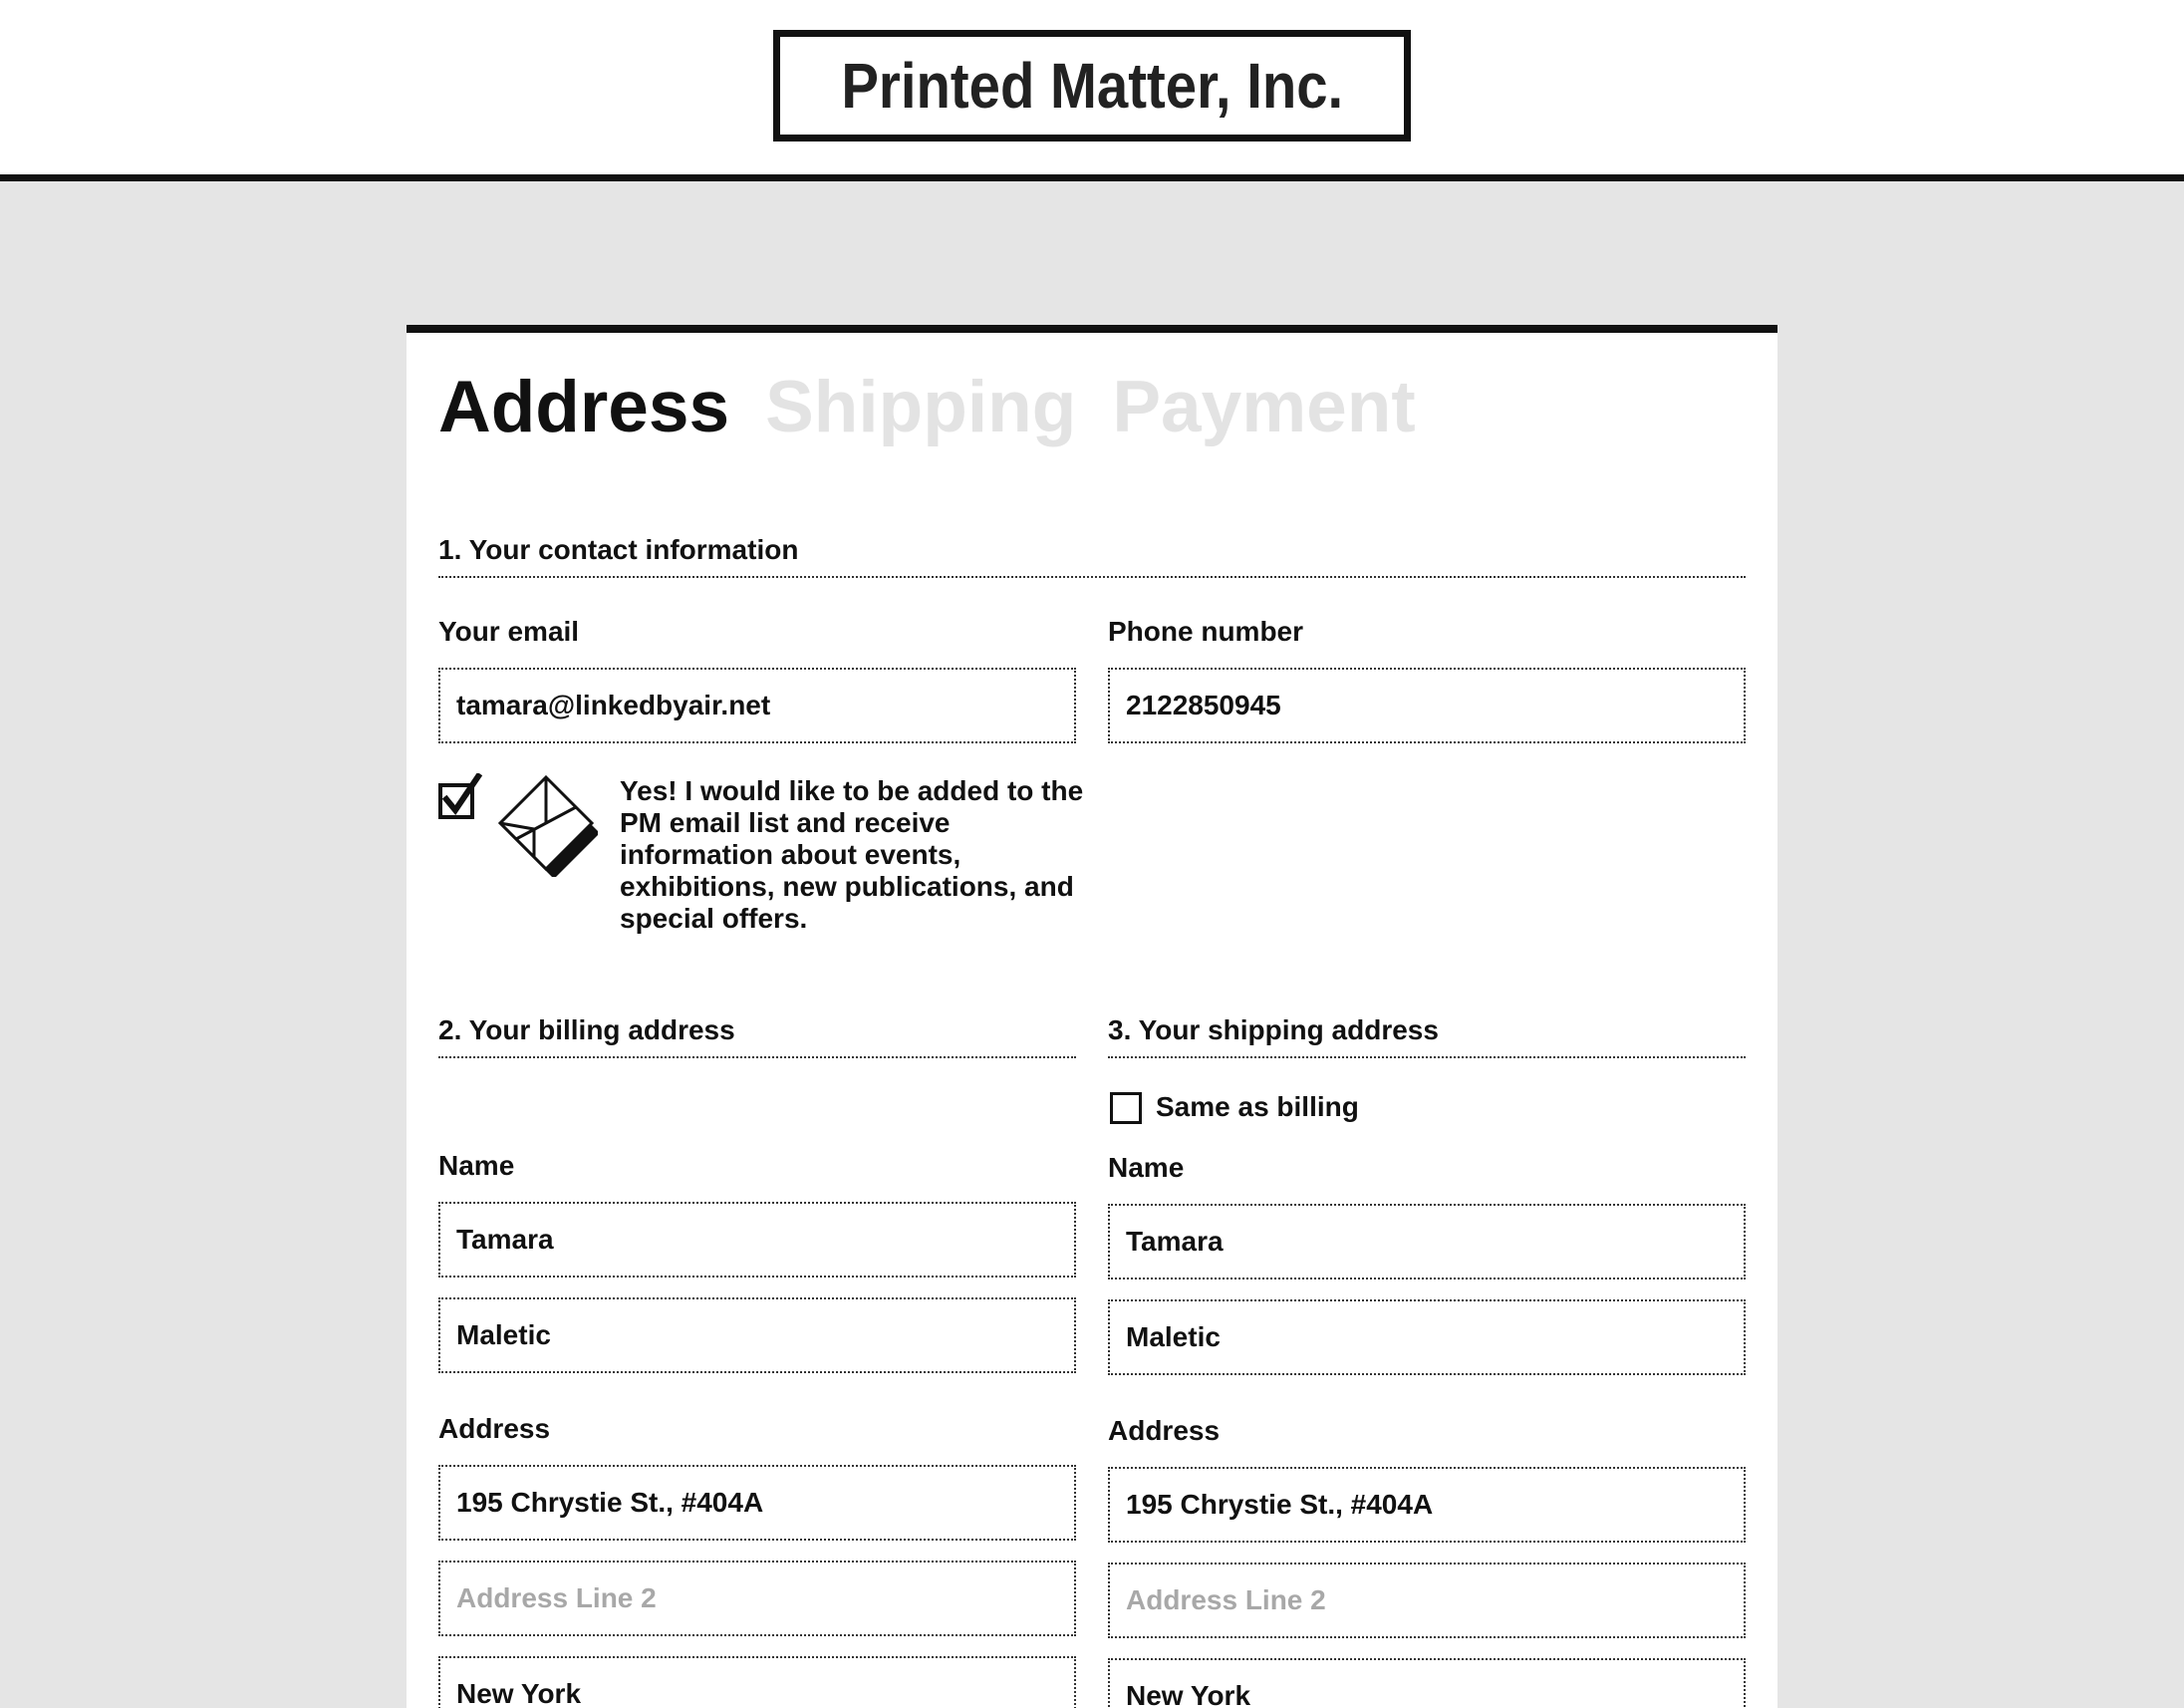 Image resolution: width=2184 pixels, height=1708 pixels. Describe the element at coordinates (757, 1240) in the screenshot. I see `billing-first-name-input` at that location.